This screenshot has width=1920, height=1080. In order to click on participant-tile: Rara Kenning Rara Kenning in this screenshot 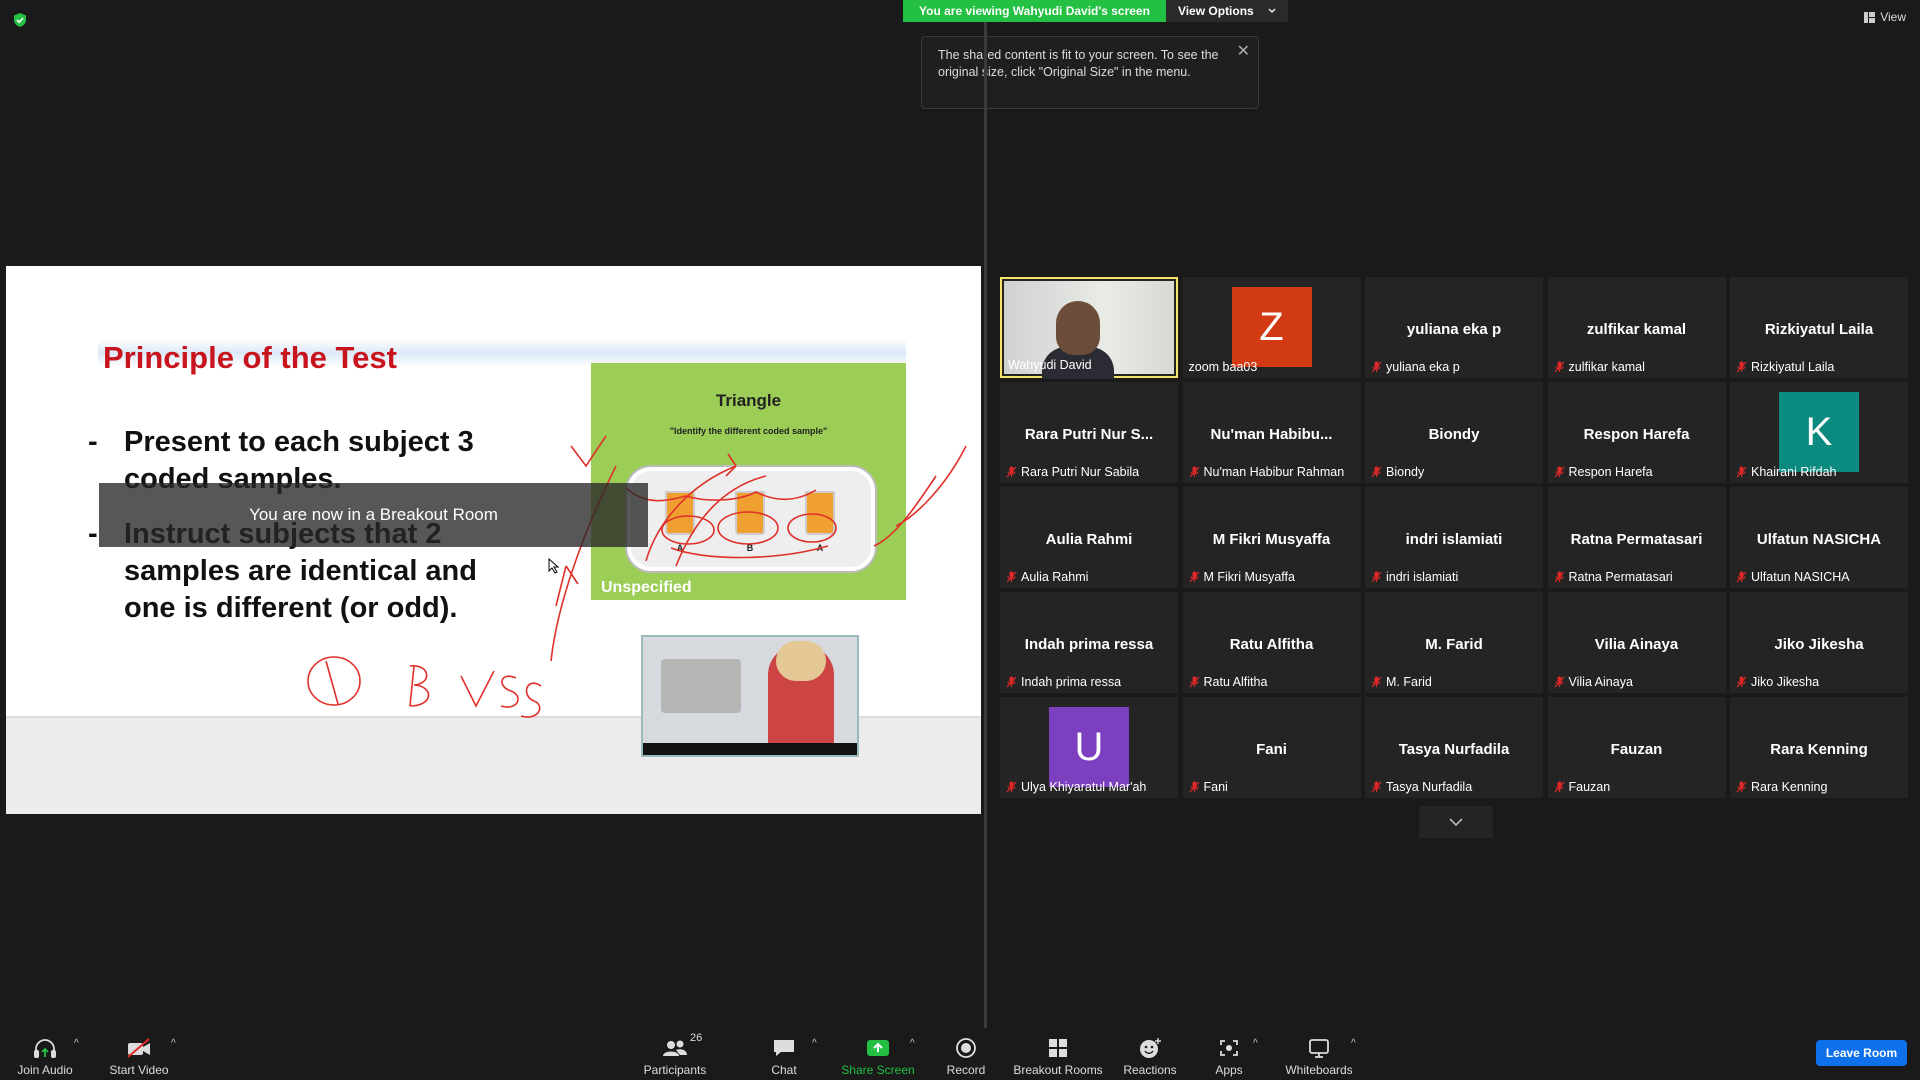, I will do `click(1819, 747)`.